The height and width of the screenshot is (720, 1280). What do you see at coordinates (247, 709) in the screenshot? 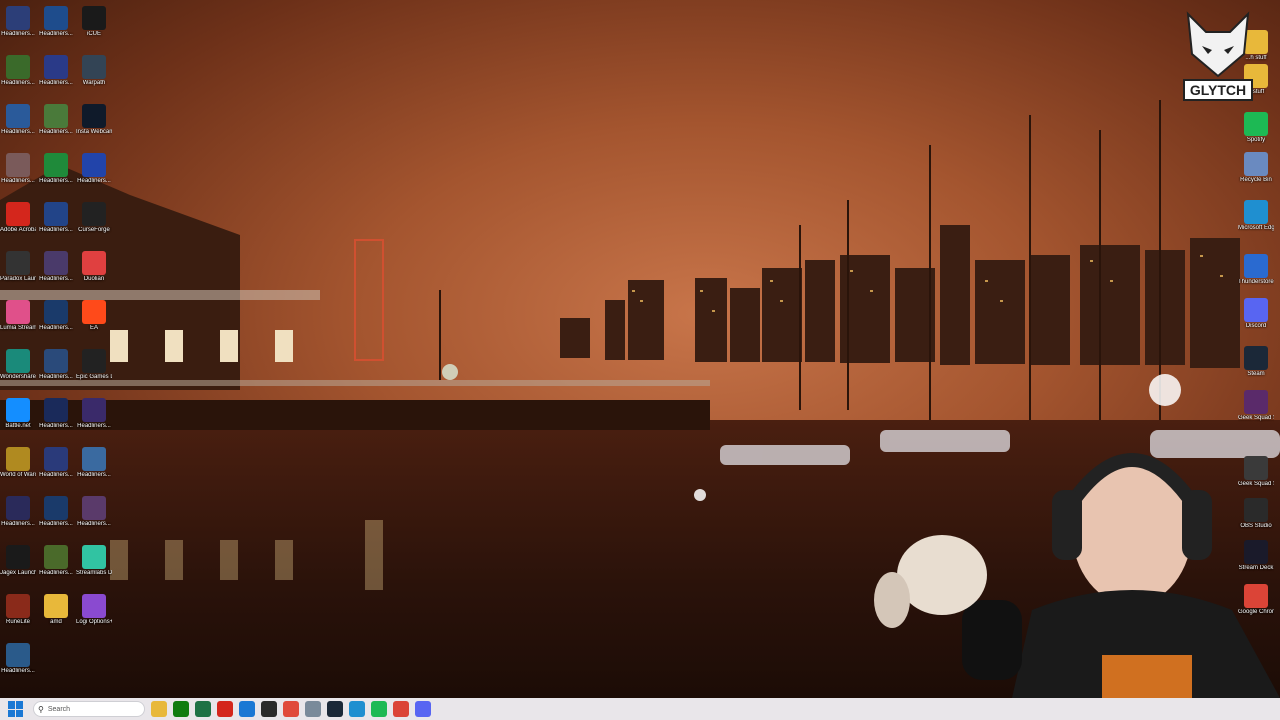
I see `calculator-icon` at bounding box center [247, 709].